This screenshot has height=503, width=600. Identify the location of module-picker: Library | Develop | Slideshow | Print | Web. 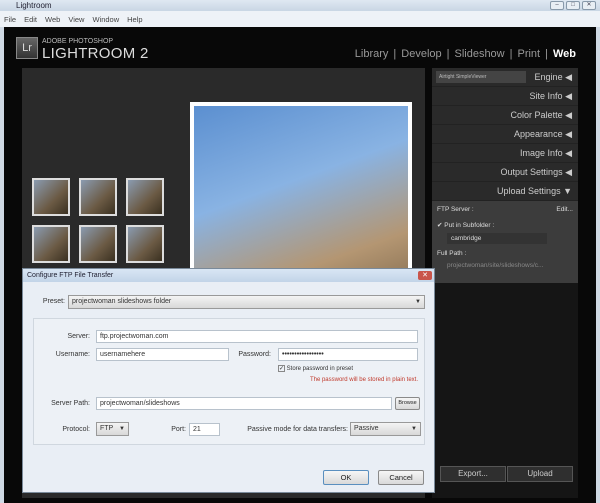
(465, 54).